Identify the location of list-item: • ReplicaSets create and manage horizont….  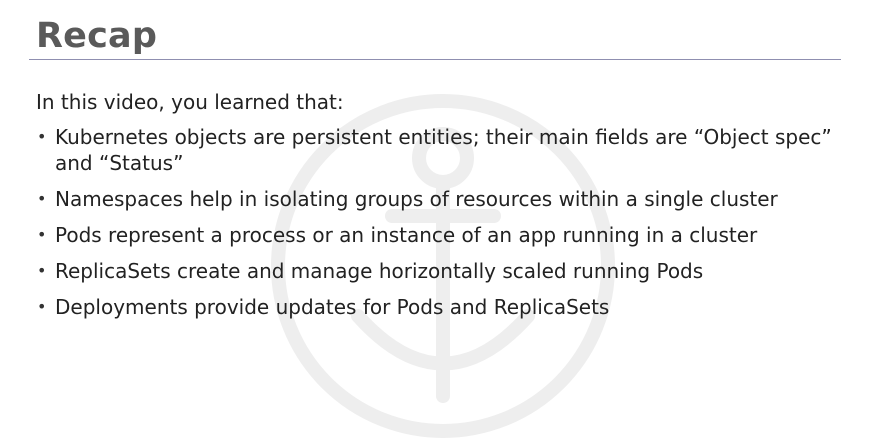
(436, 271).